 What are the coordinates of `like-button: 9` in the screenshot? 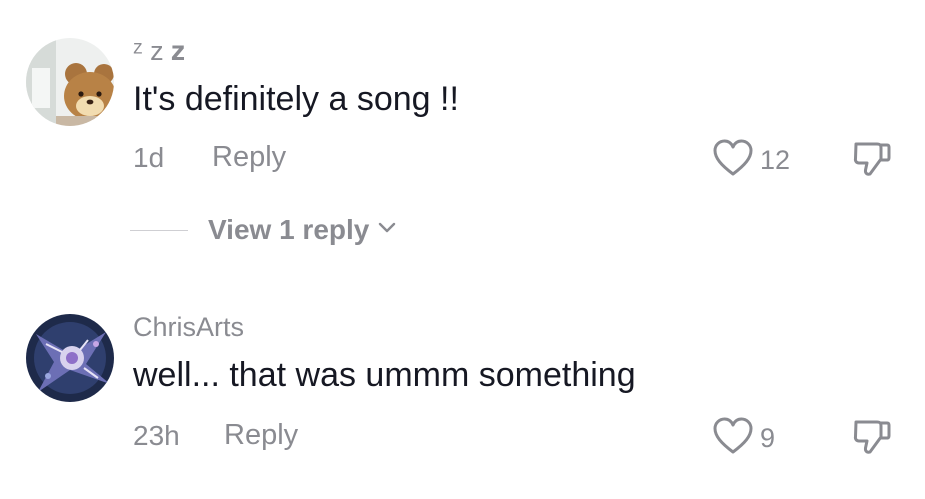 It's located at (743, 438).